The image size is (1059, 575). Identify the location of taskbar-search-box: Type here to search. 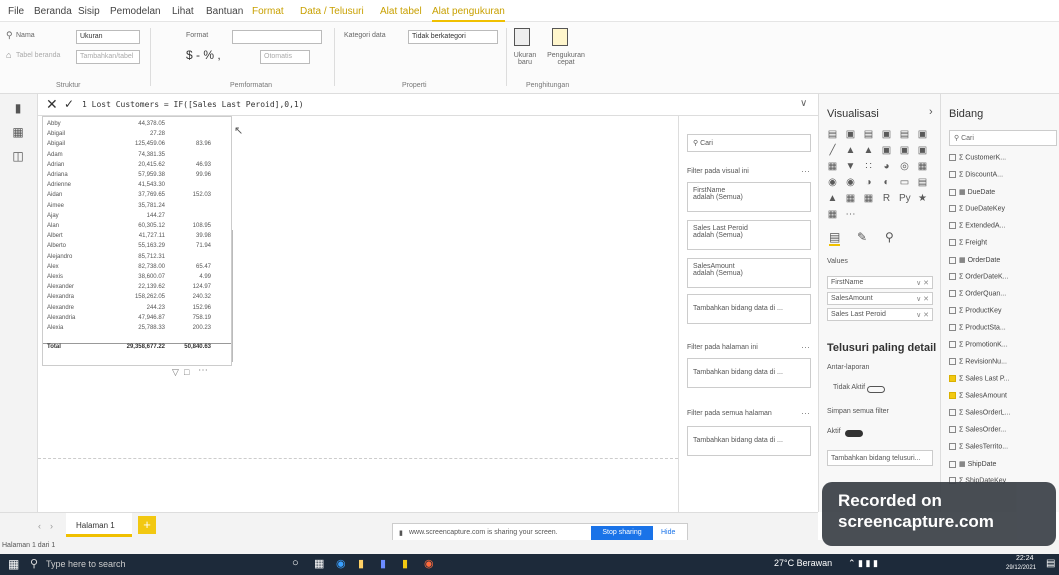
(86, 564).